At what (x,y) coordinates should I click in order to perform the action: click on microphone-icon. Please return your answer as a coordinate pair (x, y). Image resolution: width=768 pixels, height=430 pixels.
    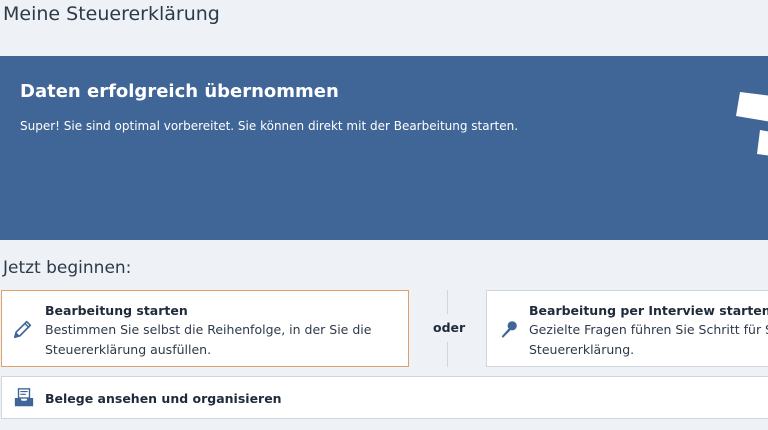
    Looking at the image, I should click on (509, 329).